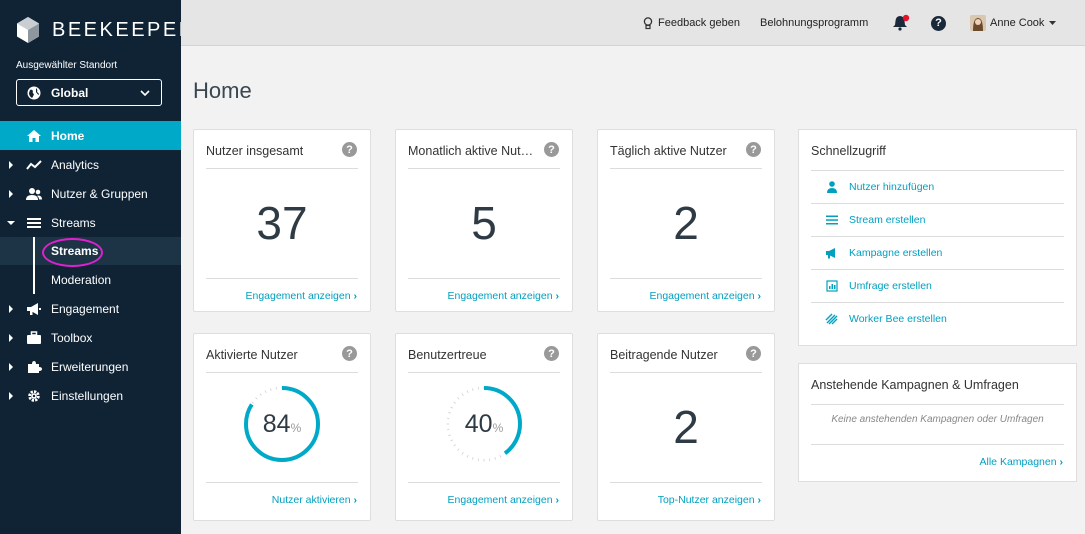 The width and height of the screenshot is (1085, 534). I want to click on top-users-link: Top-Nutzer anzeigen ›, so click(709, 500).